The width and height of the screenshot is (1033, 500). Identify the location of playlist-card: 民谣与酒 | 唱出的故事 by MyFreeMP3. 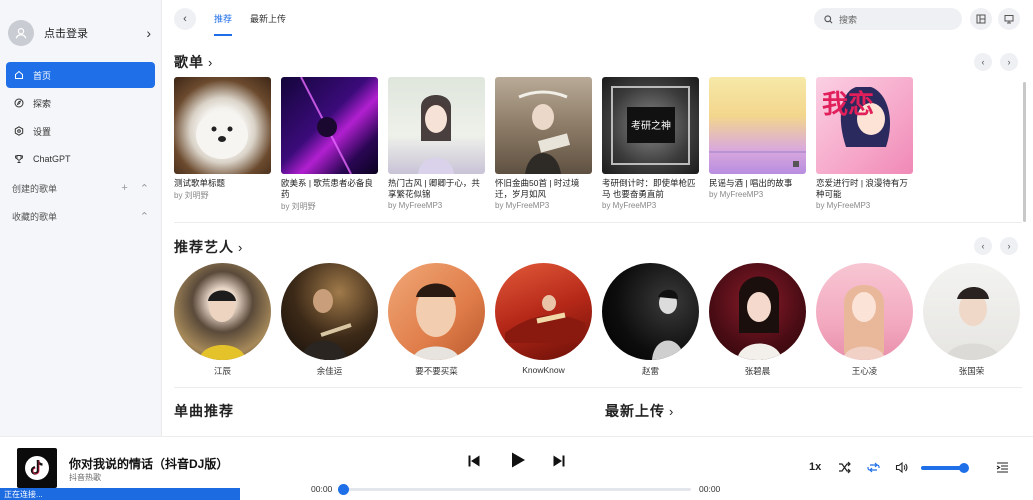
(757, 144).